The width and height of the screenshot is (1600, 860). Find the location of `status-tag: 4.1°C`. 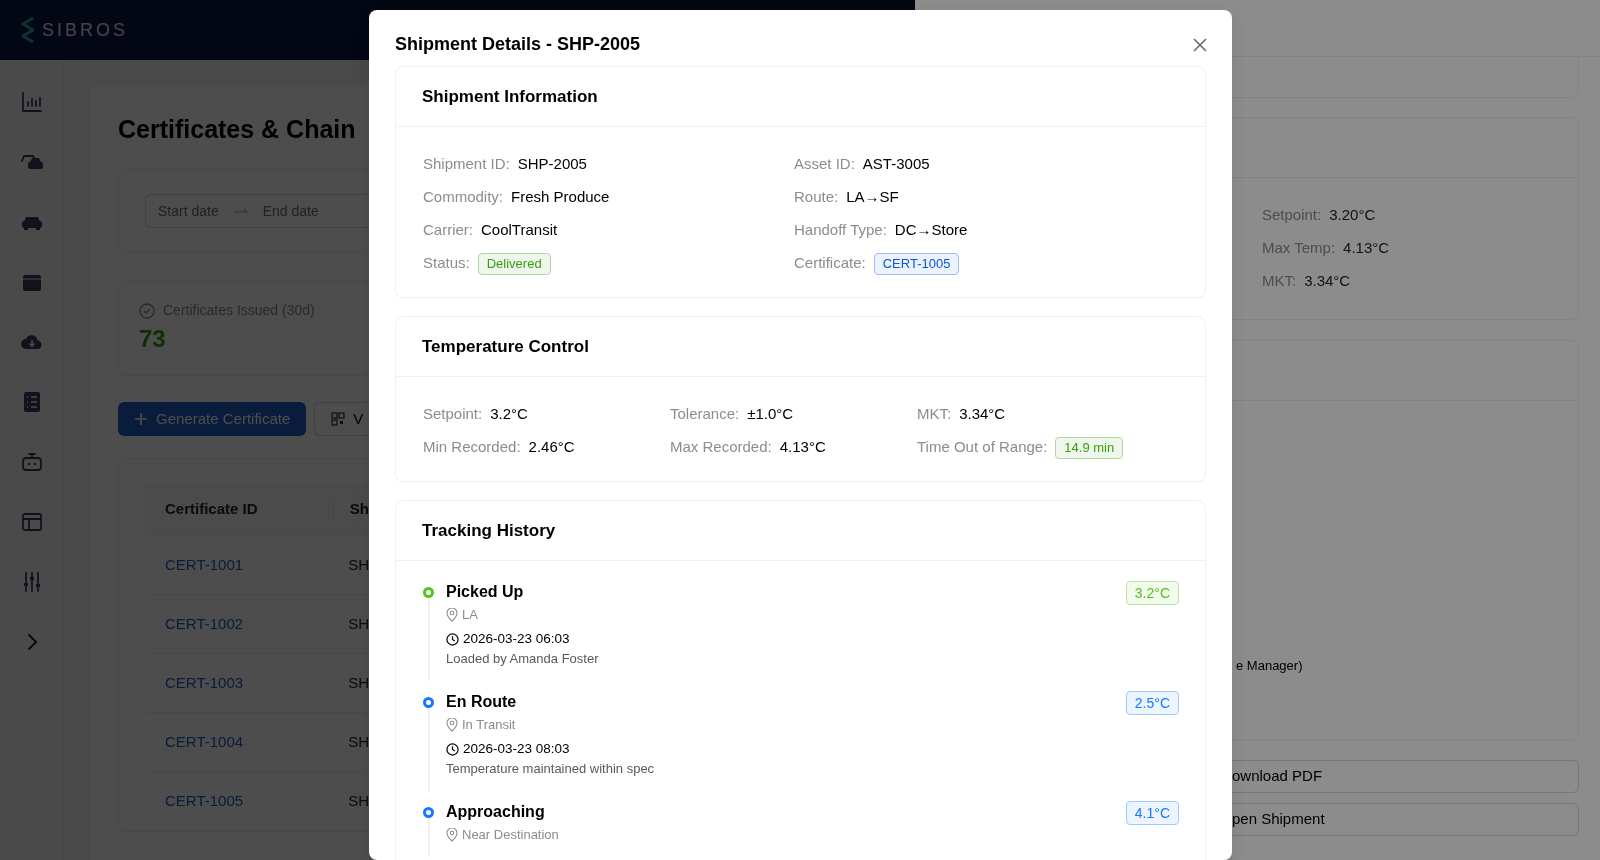

status-tag: 4.1°C is located at coordinates (1152, 813).